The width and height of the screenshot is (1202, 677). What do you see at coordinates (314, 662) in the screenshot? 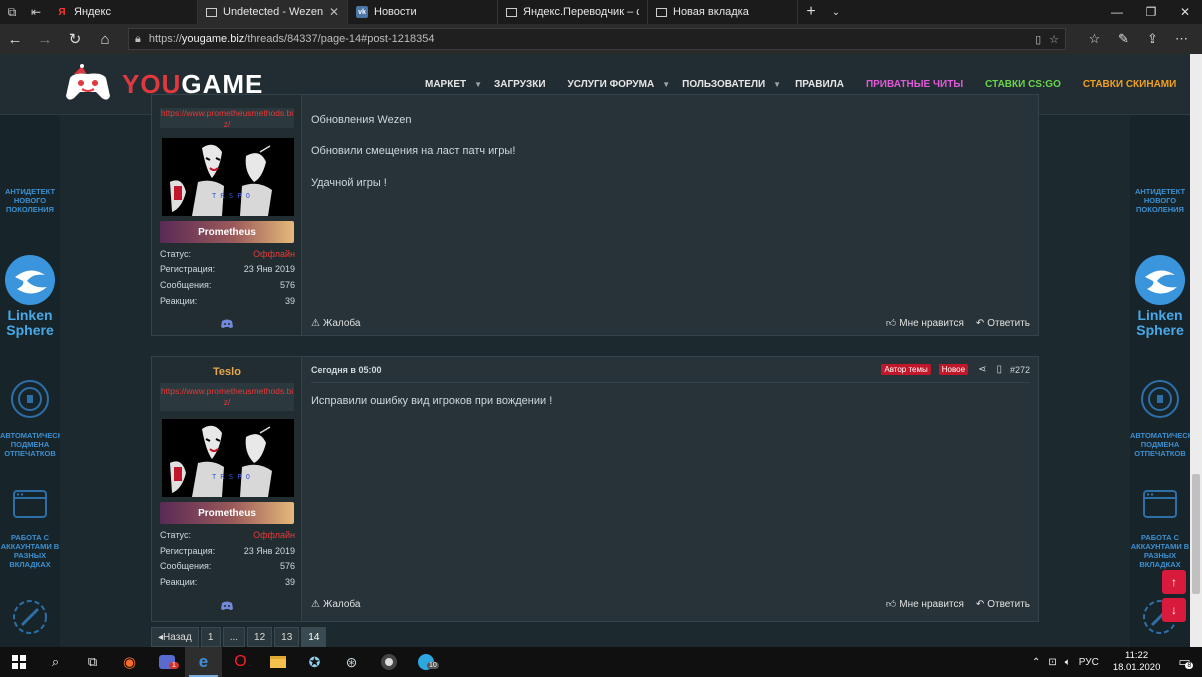
I see `app-icon: ✪` at bounding box center [314, 662].